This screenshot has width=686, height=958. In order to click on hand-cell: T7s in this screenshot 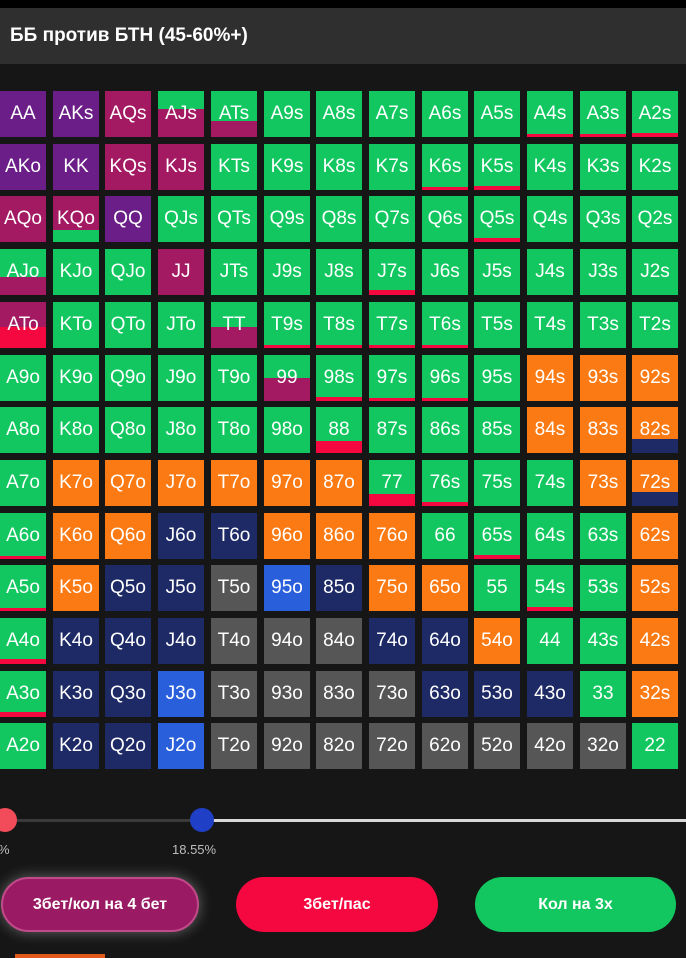, I will do `click(392, 325)`.